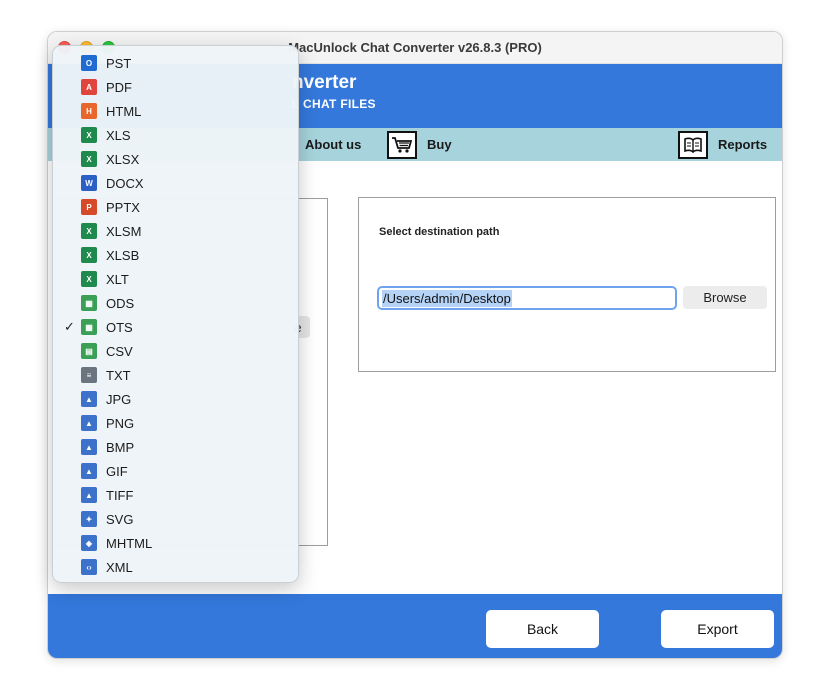  Describe the element at coordinates (89, 423) in the screenshot. I see `png-image-icon: ▲` at that location.